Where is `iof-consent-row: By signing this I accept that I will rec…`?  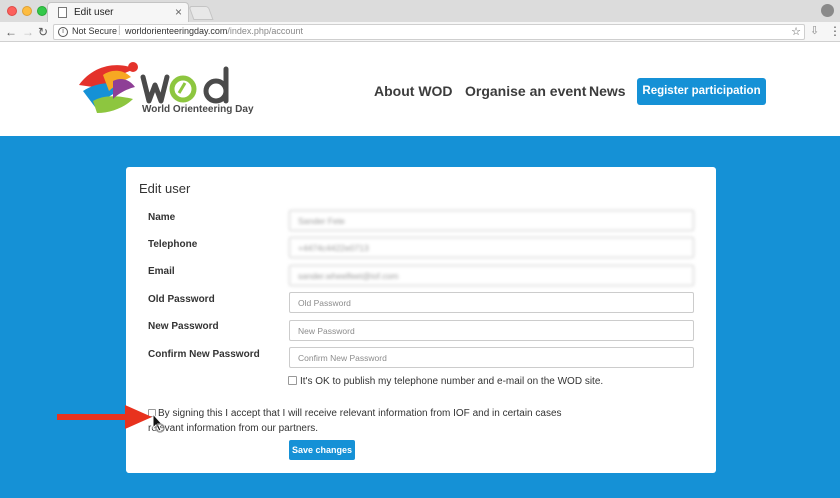
iof-consent-row: By signing this I accept that I will rec… is located at coordinates (358, 421).